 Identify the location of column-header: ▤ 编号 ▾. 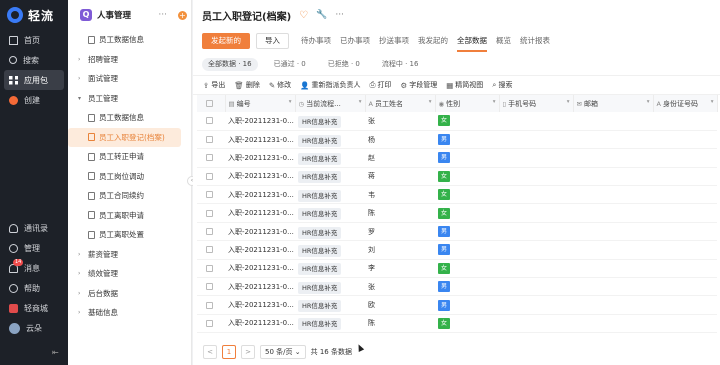
(260, 103).